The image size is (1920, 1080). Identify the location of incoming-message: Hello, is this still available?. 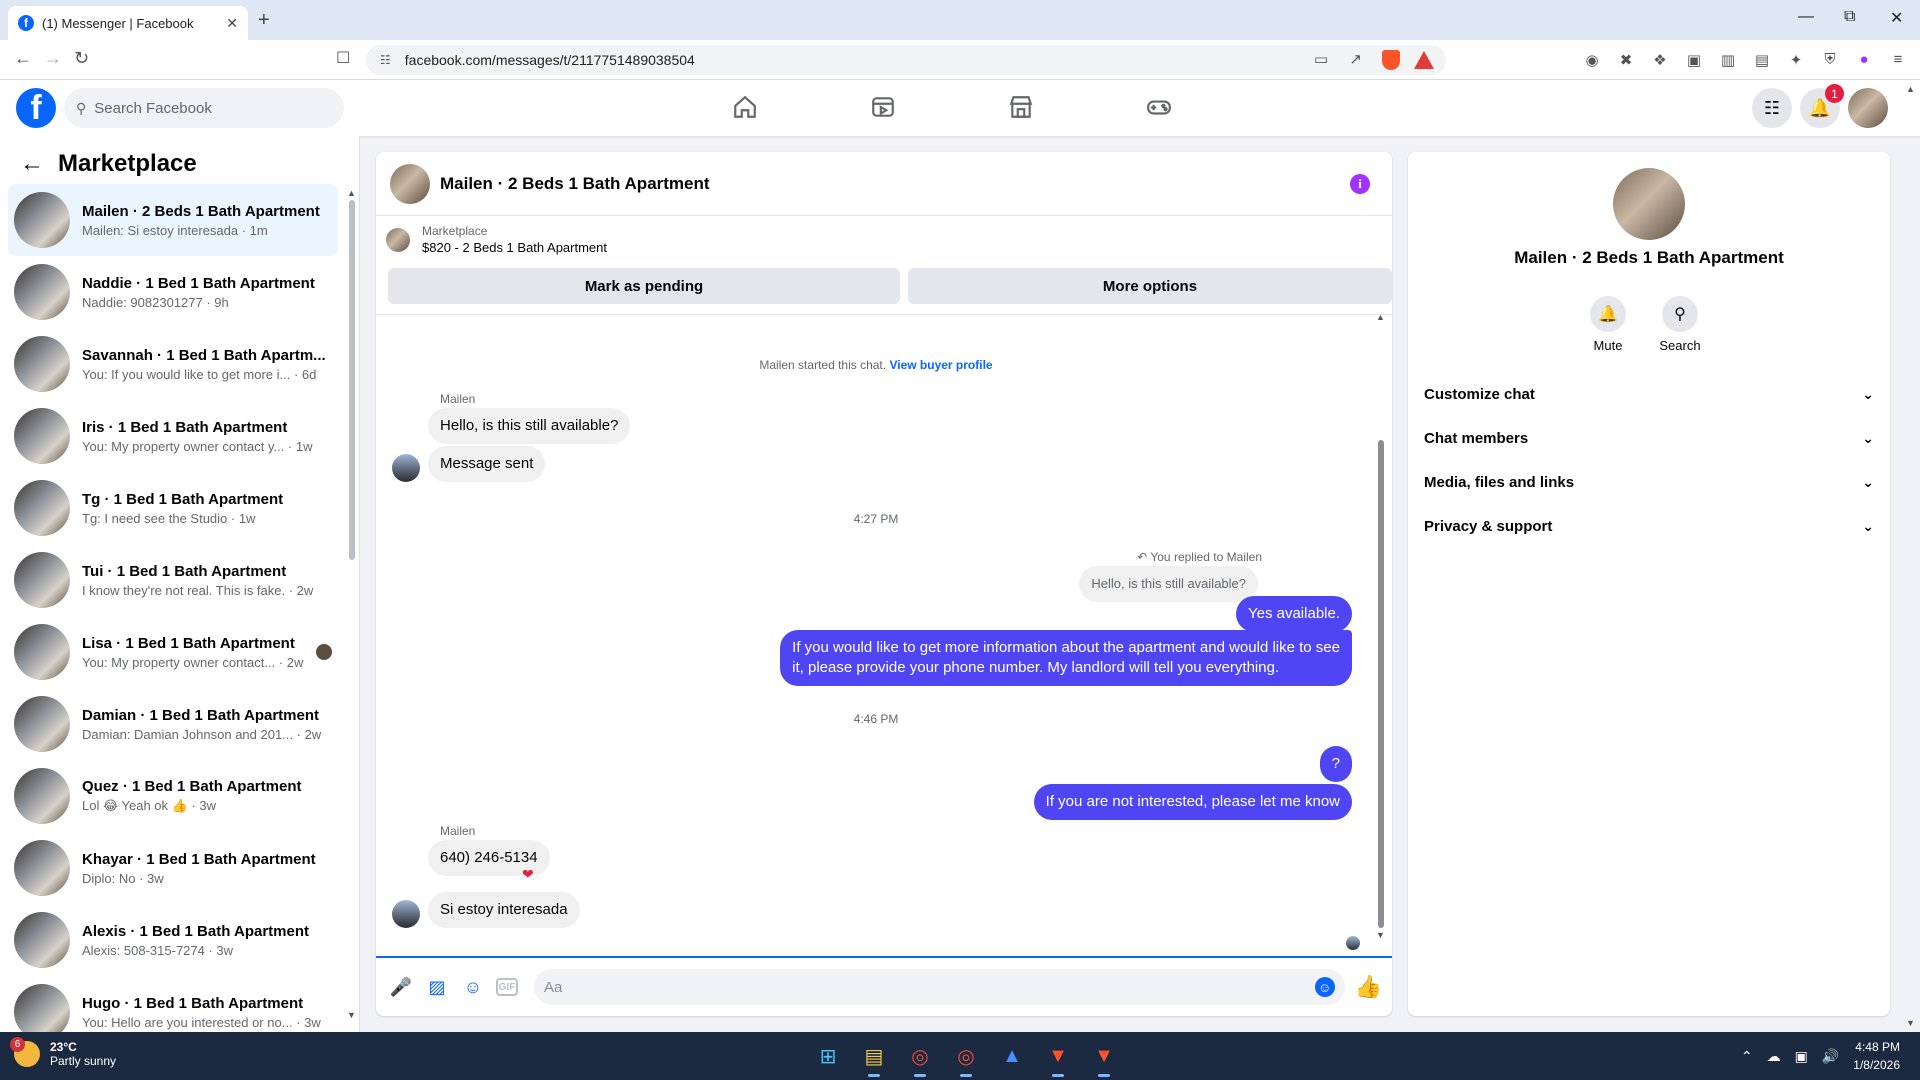
(529, 426).